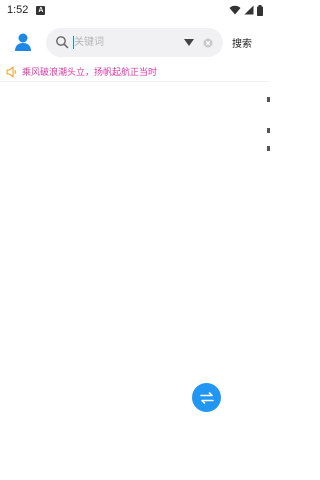 Image resolution: width=320 pixels, height=480 pixels. I want to click on status-icons, so click(246, 10).